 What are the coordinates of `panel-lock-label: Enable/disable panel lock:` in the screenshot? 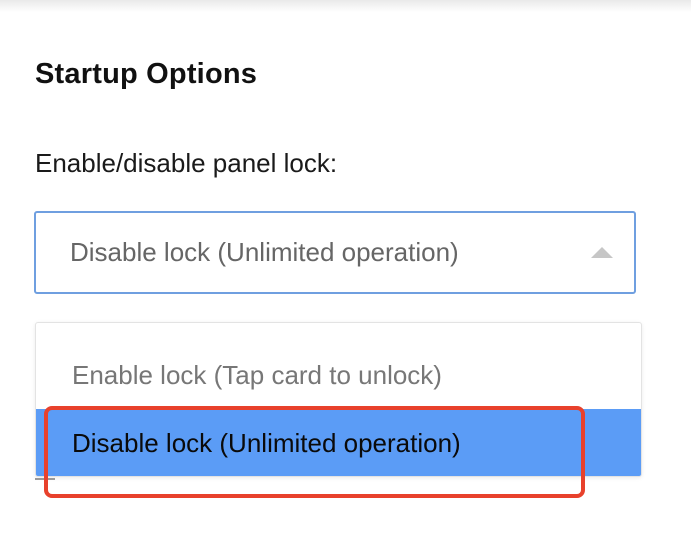 It's located at (186, 163).